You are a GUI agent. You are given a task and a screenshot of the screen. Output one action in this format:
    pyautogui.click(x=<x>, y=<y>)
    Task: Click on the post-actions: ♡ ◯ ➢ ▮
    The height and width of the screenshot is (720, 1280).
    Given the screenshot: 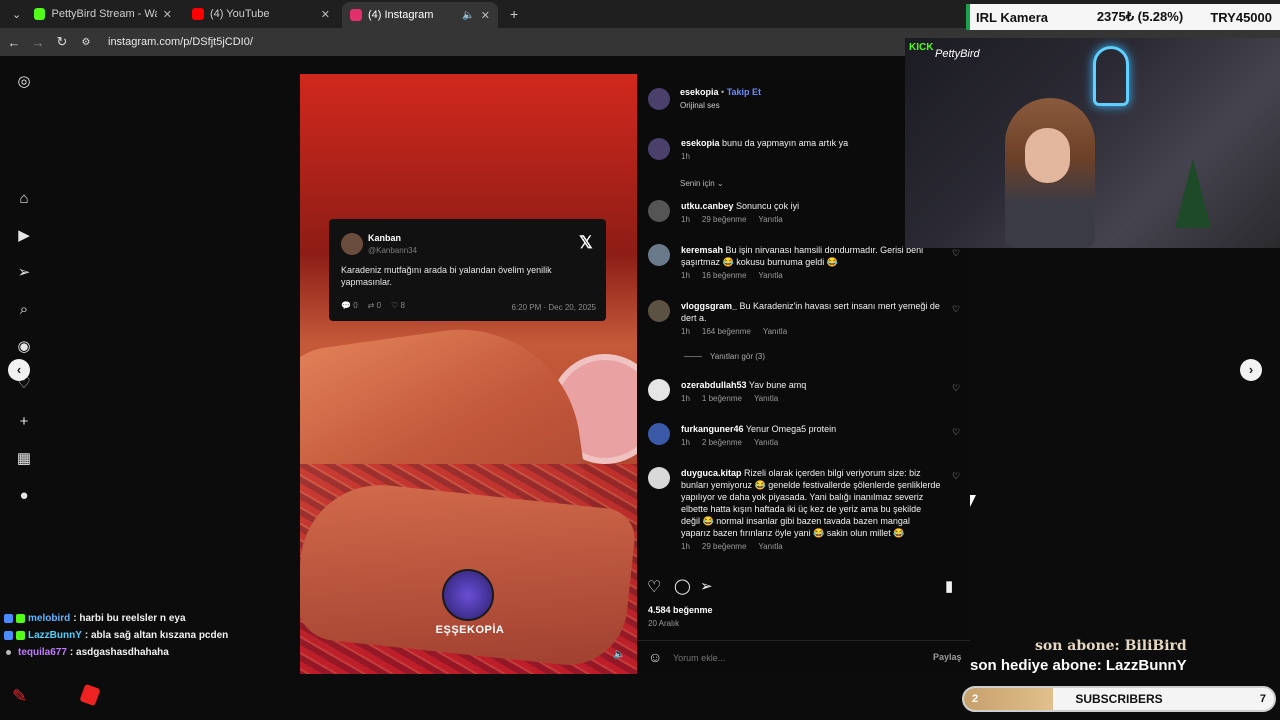 What is the action you would take?
    pyautogui.click(x=802, y=587)
    